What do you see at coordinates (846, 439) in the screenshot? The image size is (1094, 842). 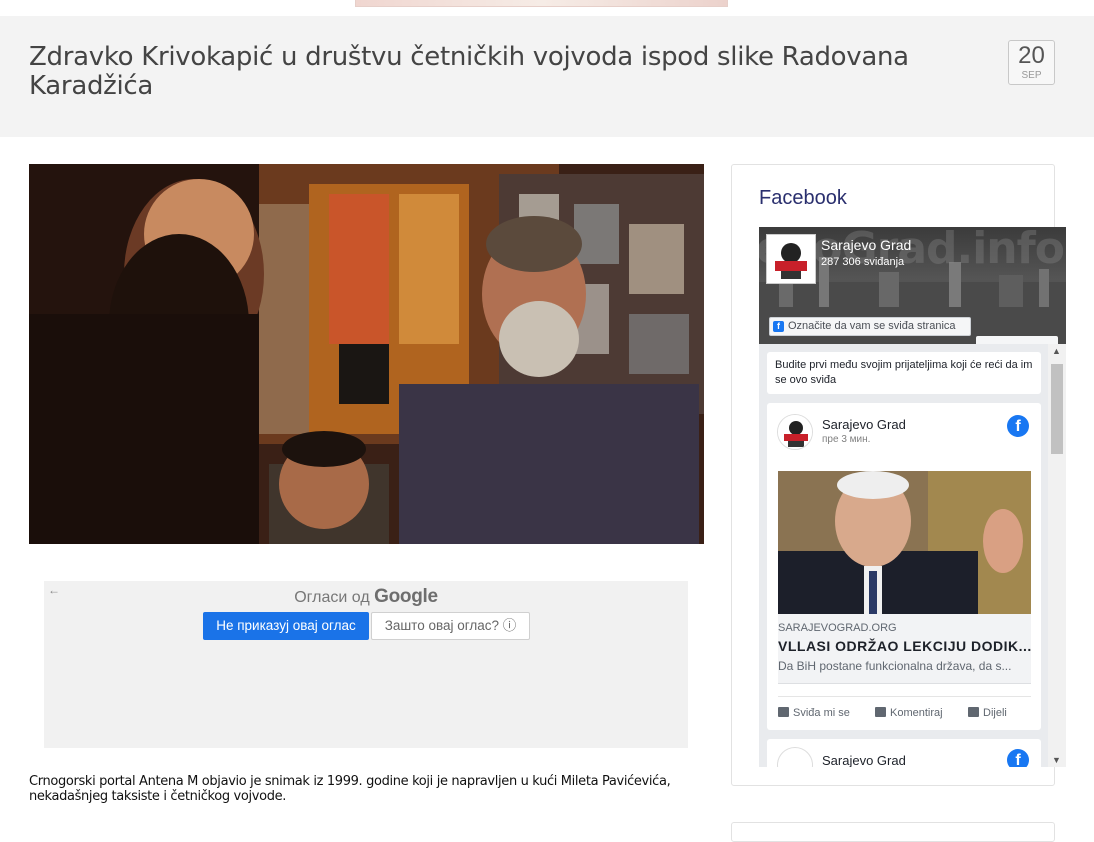 I see `post-timestamp: пре 3 мин.` at bounding box center [846, 439].